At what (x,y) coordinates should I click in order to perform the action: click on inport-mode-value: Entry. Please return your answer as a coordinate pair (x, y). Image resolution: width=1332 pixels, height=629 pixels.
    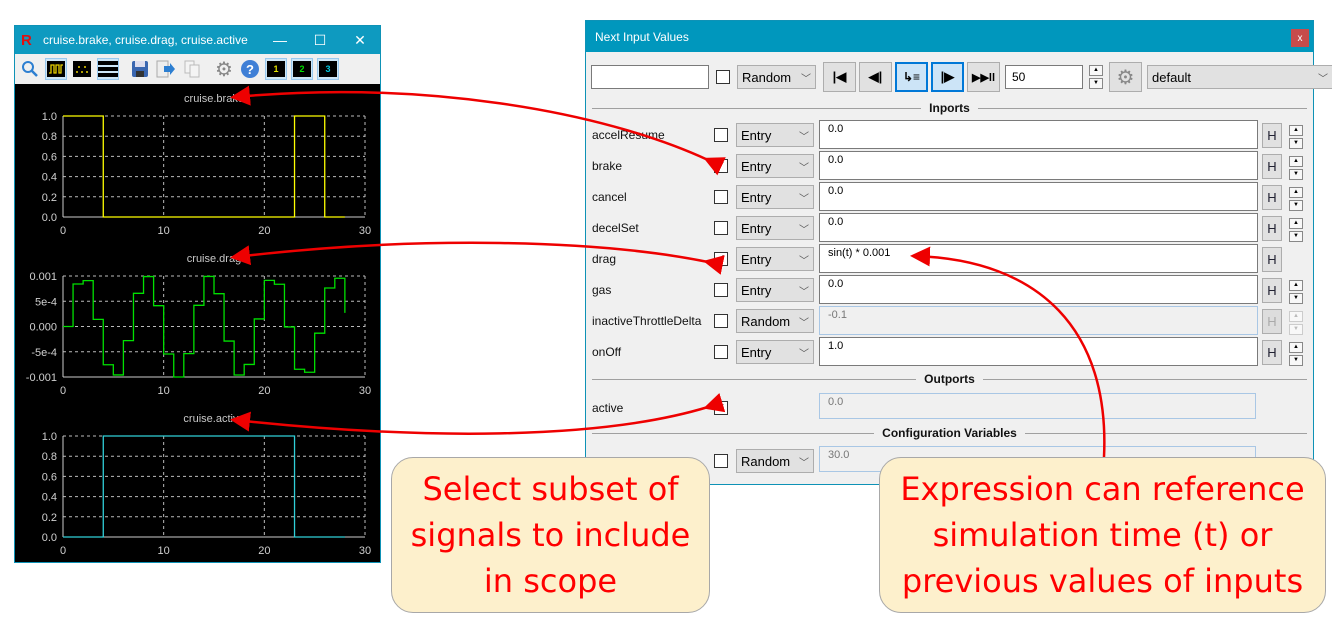
    Looking at the image, I should click on (756, 290).